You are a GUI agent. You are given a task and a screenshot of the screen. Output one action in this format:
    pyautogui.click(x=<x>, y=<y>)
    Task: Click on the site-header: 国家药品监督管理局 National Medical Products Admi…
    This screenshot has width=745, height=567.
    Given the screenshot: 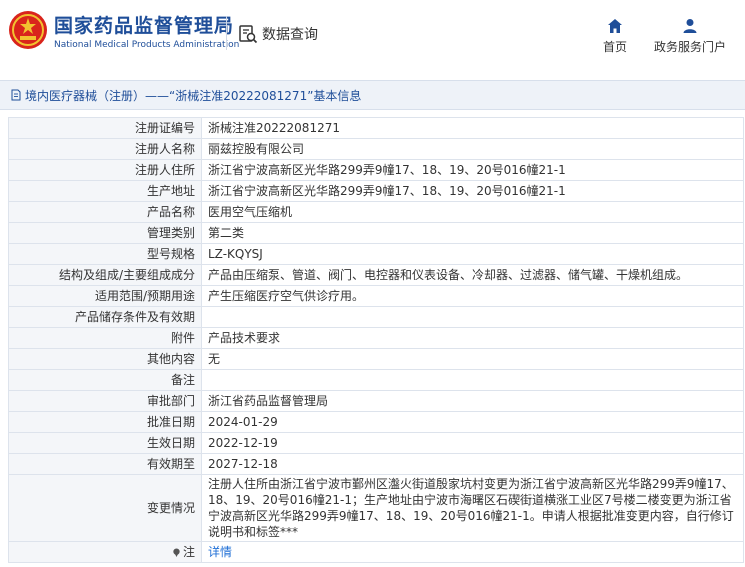 What is the action you would take?
    pyautogui.click(x=372, y=36)
    